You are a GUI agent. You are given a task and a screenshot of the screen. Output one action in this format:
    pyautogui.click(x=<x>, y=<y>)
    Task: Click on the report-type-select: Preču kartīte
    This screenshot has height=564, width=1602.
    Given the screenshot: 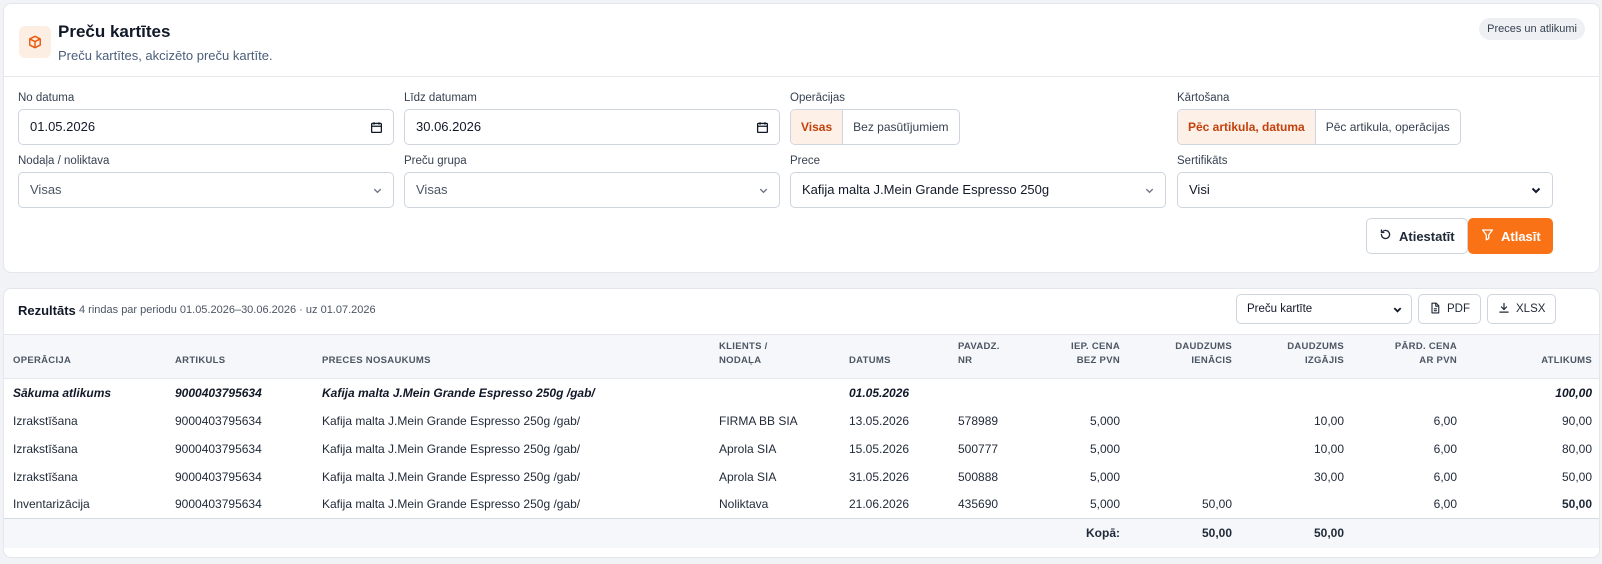 What is the action you would take?
    pyautogui.click(x=1324, y=309)
    